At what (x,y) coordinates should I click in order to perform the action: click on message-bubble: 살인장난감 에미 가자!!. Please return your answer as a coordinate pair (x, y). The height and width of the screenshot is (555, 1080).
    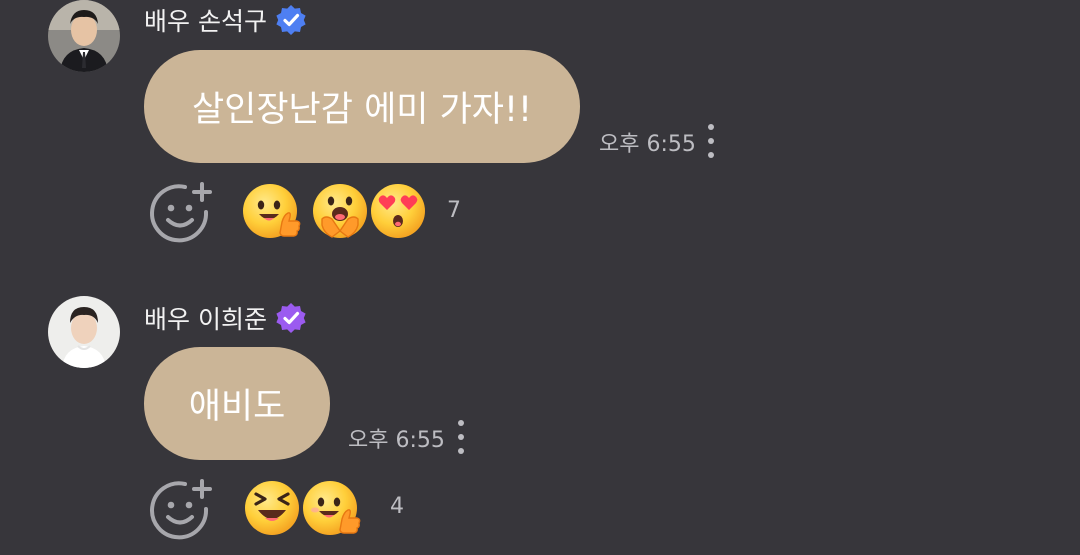
    Looking at the image, I should click on (362, 106).